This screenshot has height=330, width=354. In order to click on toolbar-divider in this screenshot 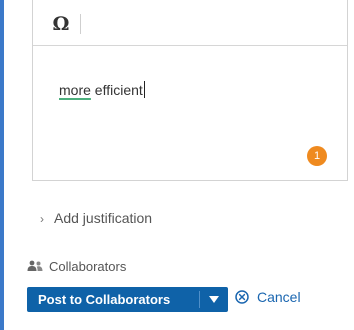, I will do `click(80, 24)`.